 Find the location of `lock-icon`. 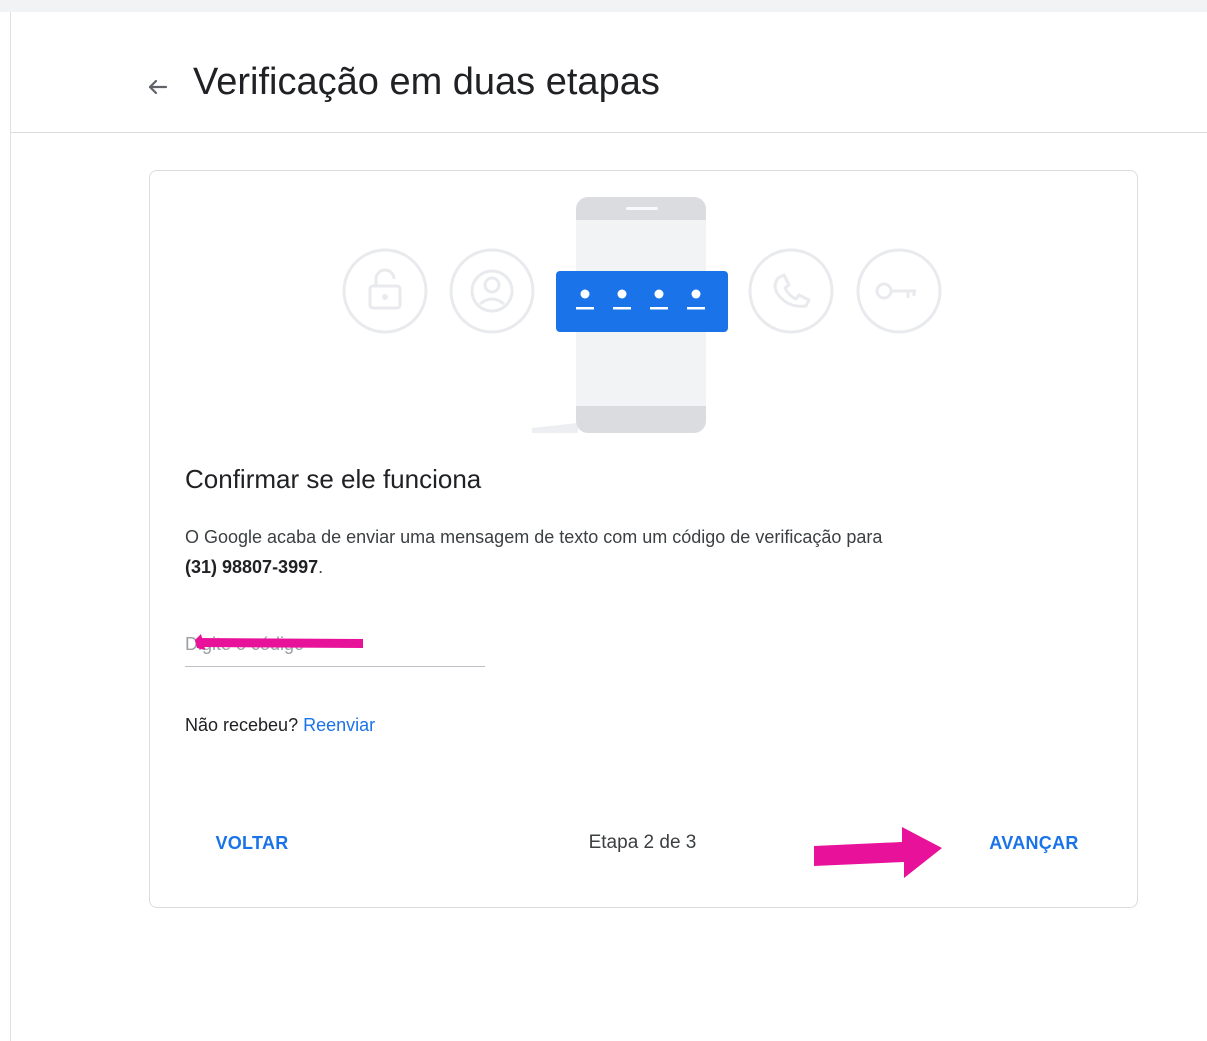

lock-icon is located at coordinates (385, 291).